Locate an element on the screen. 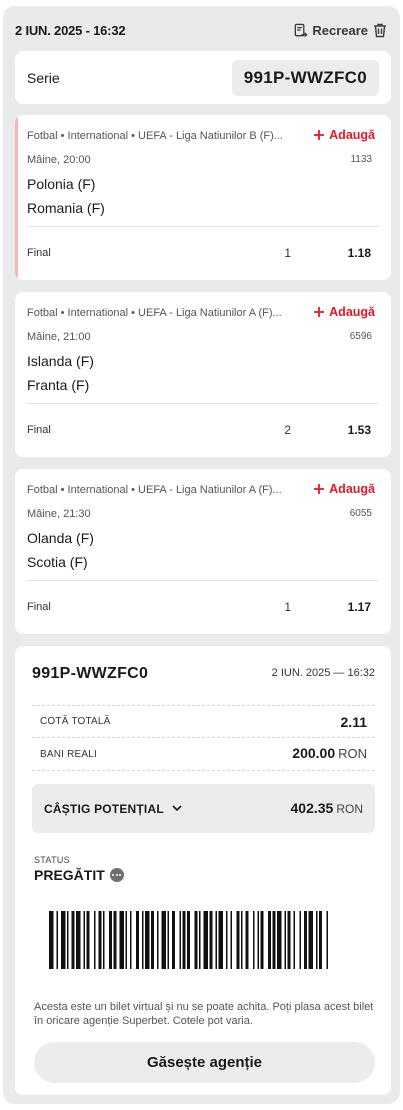 This screenshot has height=1110, width=403. home-team: Olanda (F) is located at coordinates (60, 538).